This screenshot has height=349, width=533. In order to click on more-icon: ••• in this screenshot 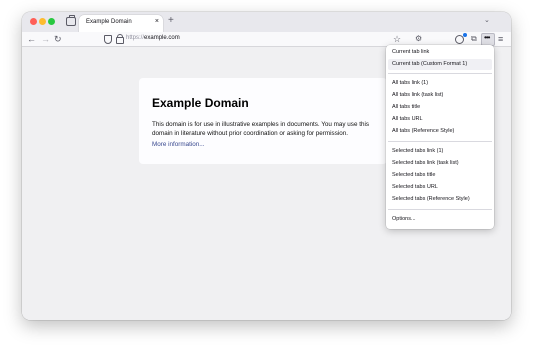, I will do `click(487, 37)`.